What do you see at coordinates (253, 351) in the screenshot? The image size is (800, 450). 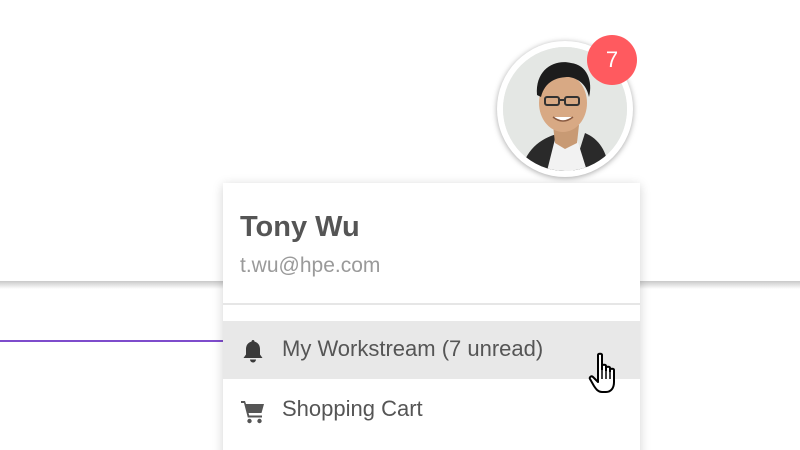 I see `bell-icon` at bounding box center [253, 351].